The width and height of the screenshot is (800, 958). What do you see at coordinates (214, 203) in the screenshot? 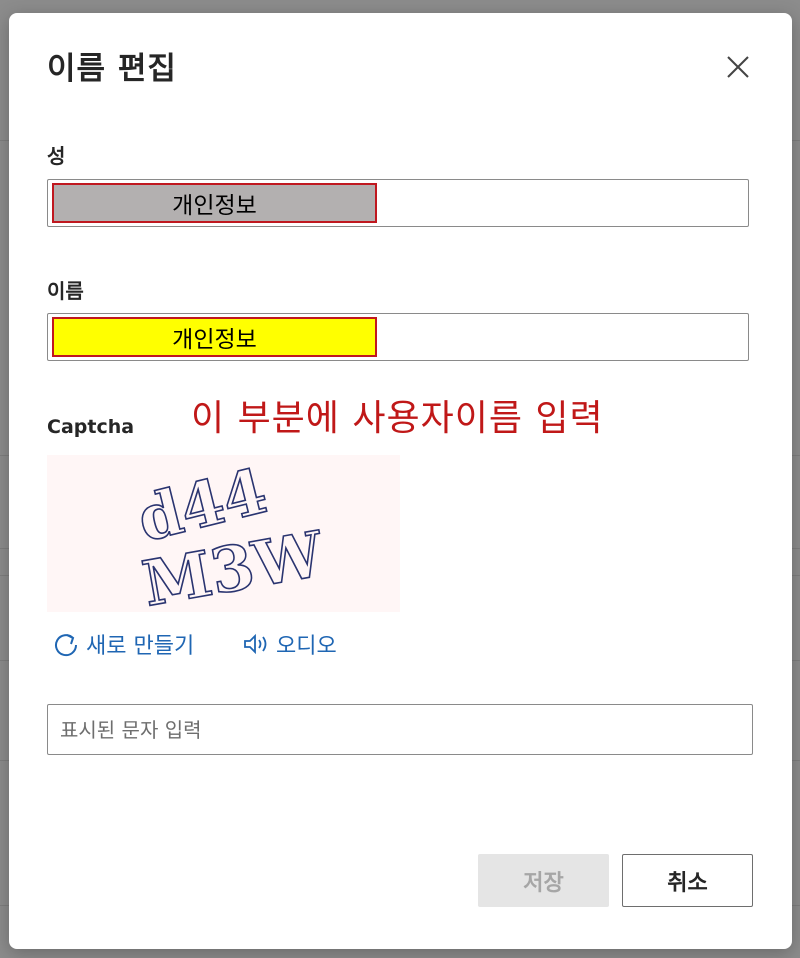
I see `last-name-redaction: 개인정보` at bounding box center [214, 203].